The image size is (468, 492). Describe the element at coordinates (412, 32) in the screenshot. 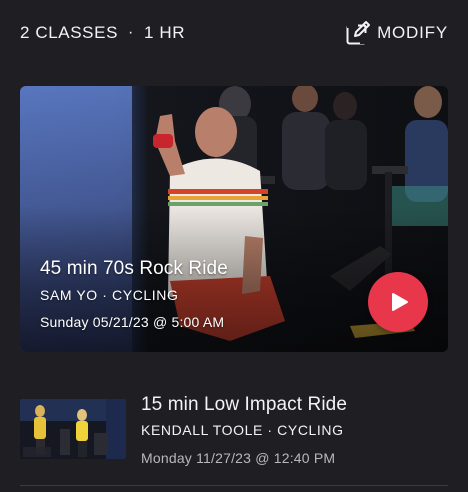

I see `modify-label: MODIFY` at that location.